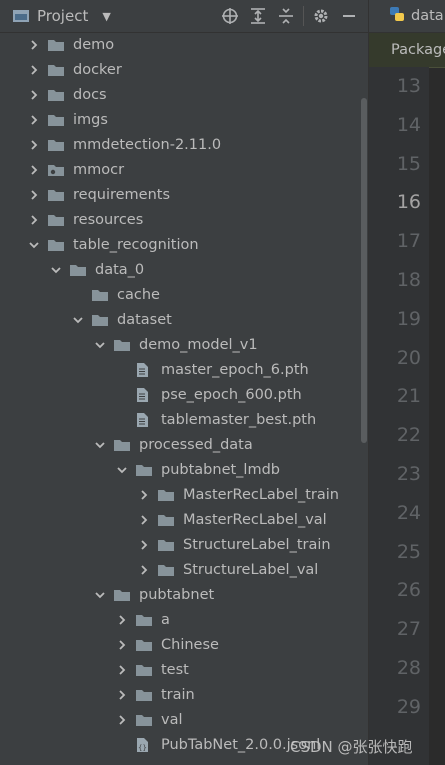 This screenshot has height=765, width=445. I want to click on tree-folder-row: table_recognition, so click(184, 244).